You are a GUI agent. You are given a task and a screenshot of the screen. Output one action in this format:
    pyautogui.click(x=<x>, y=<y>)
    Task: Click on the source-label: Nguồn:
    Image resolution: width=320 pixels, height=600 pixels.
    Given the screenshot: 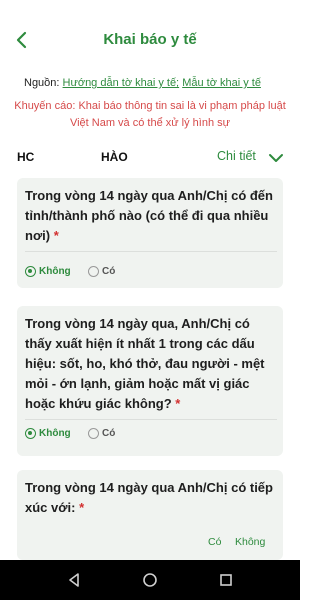 What is the action you would take?
    pyautogui.click(x=42, y=83)
    